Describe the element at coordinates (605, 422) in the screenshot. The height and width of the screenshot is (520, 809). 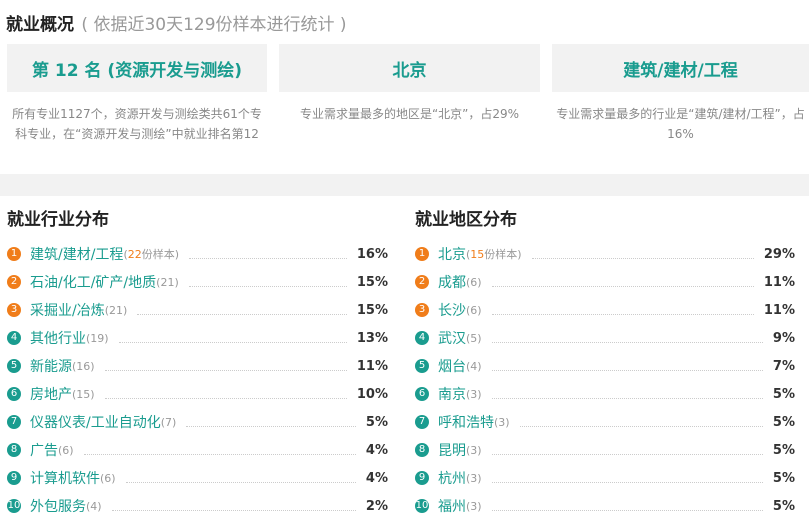
I see `region-row: 7 呼和浩特 (3) 5%` at that location.